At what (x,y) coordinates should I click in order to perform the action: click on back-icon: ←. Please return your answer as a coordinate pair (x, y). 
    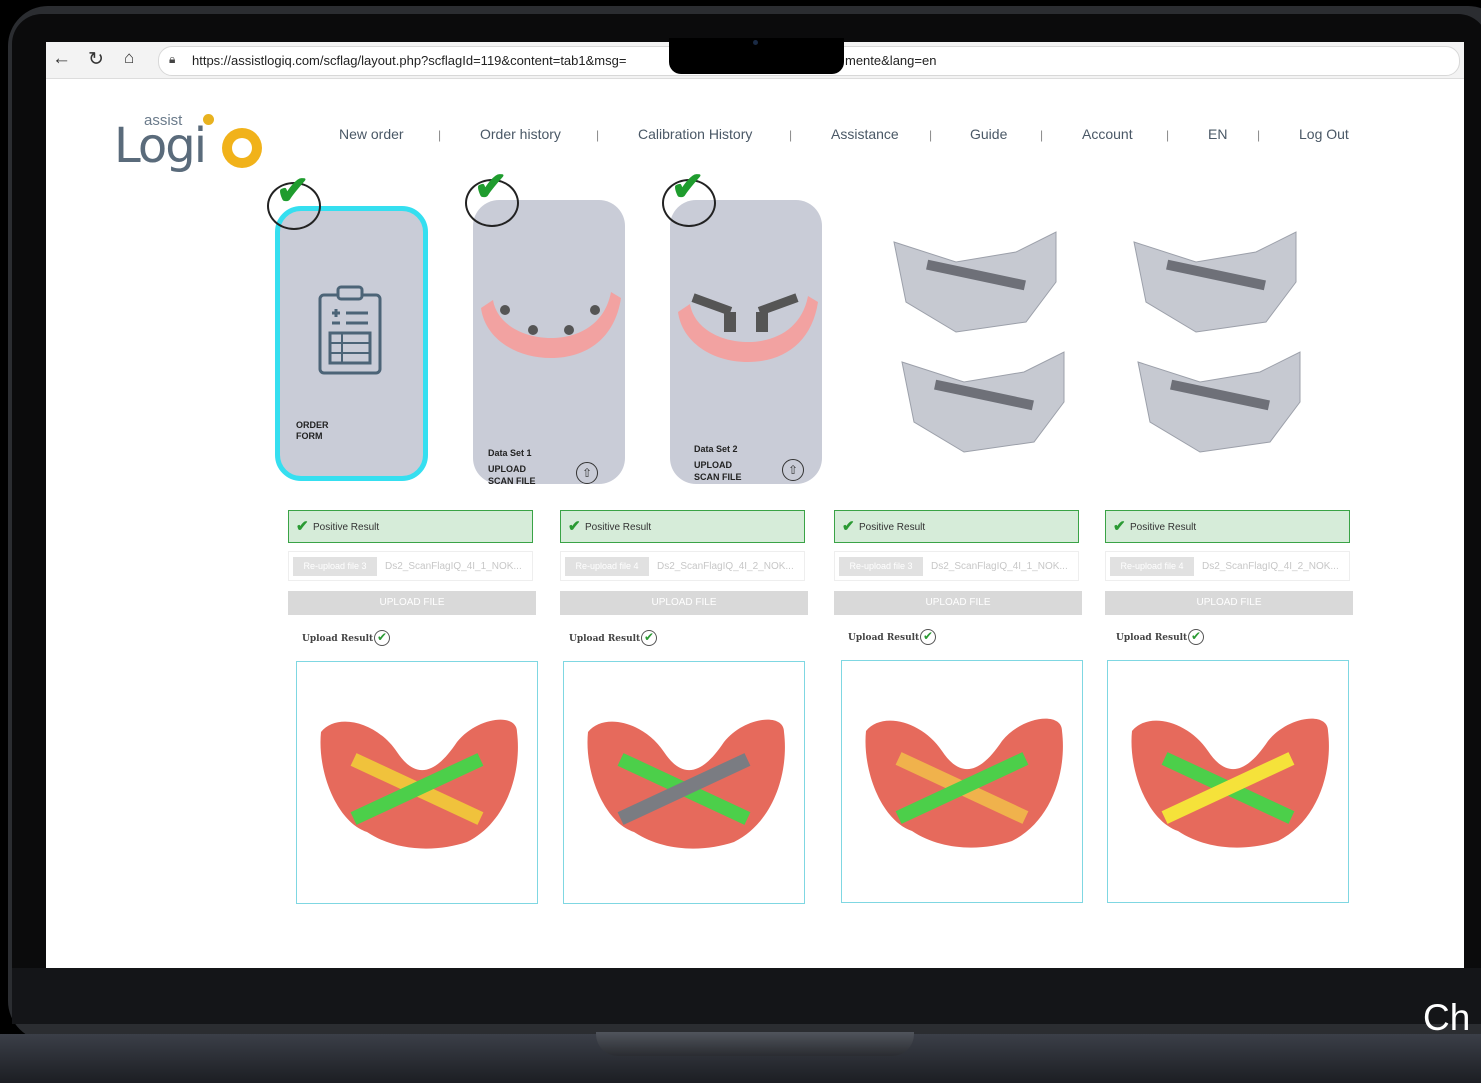
    Looking at the image, I should click on (61, 59).